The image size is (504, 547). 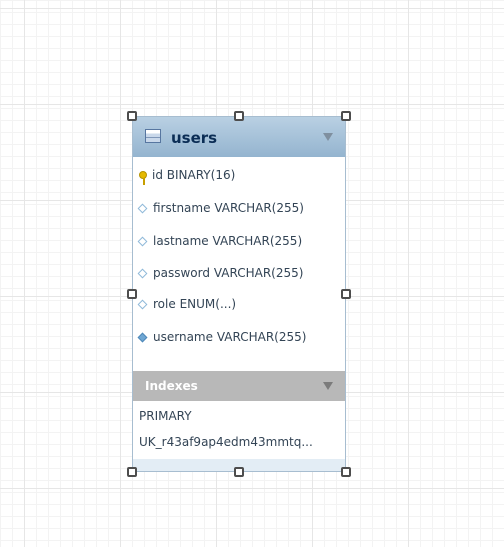 I want to click on column-row: firstname VARCHAR(255), so click(x=220, y=208).